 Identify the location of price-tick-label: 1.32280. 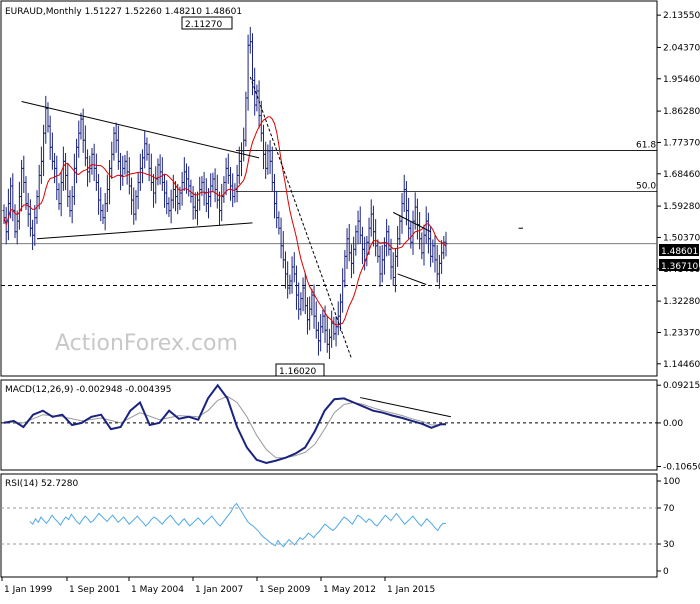
(681, 302).